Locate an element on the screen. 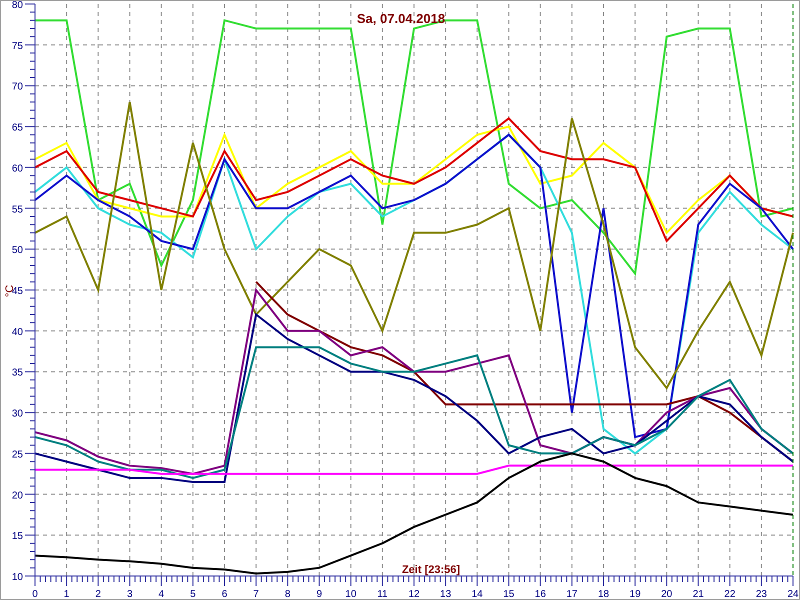  y-tick-label: 70 is located at coordinates (17, 87).